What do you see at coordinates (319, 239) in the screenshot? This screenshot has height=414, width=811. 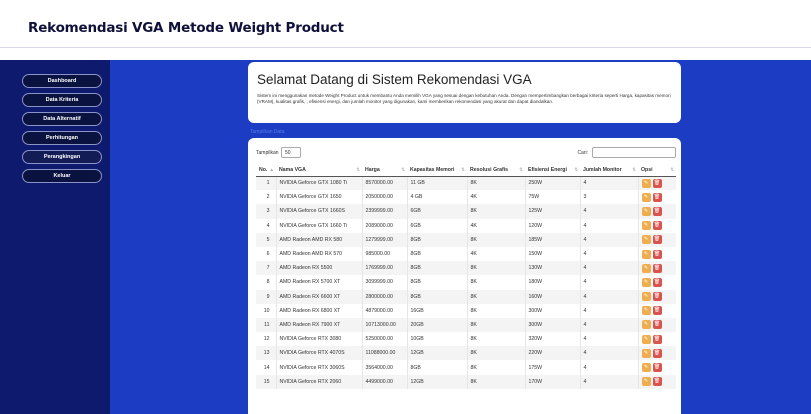 I see `cell-nama-vga: AMD Radeon AMD RX 580` at bounding box center [319, 239].